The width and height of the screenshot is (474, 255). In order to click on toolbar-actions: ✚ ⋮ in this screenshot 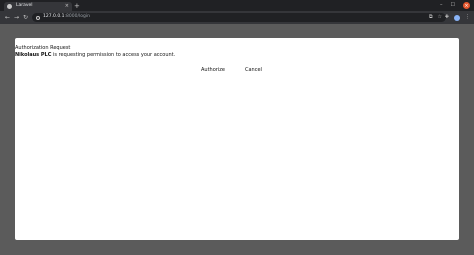, I will do `click(457, 17)`.